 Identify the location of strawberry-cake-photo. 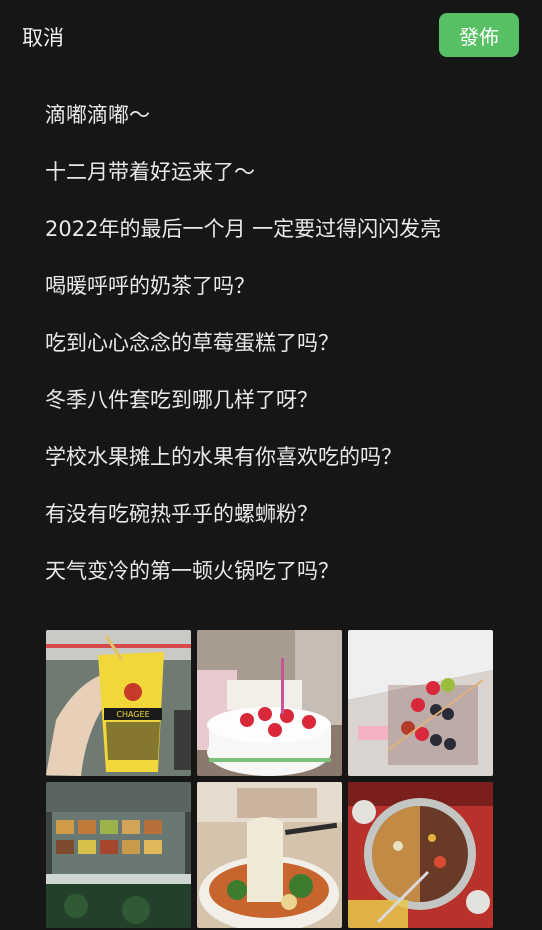
(269, 703).